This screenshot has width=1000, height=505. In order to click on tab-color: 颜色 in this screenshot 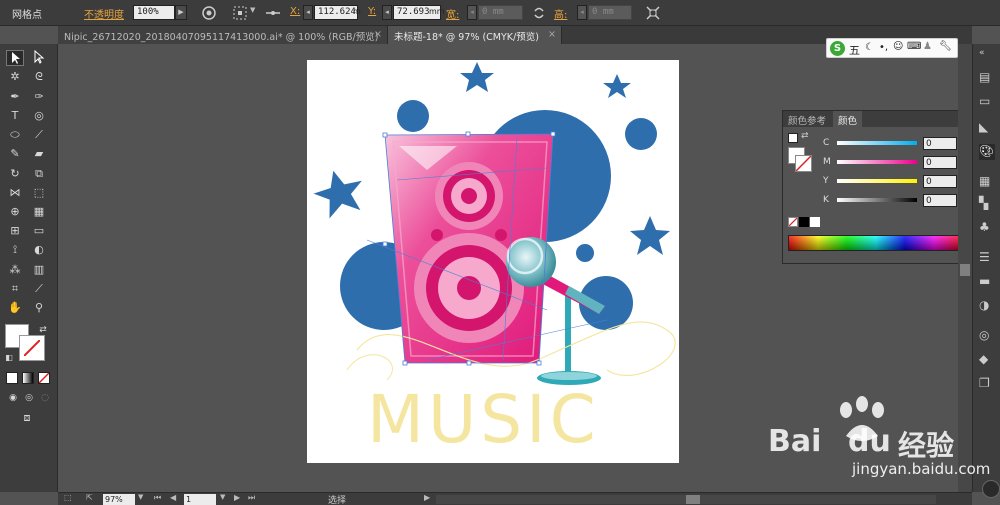, I will do `click(848, 119)`.